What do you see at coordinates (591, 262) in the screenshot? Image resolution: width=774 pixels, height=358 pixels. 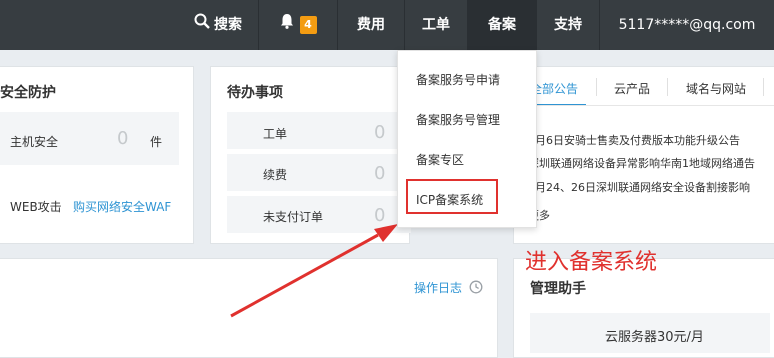 I see `annotation-text: 进入备案系统` at bounding box center [591, 262].